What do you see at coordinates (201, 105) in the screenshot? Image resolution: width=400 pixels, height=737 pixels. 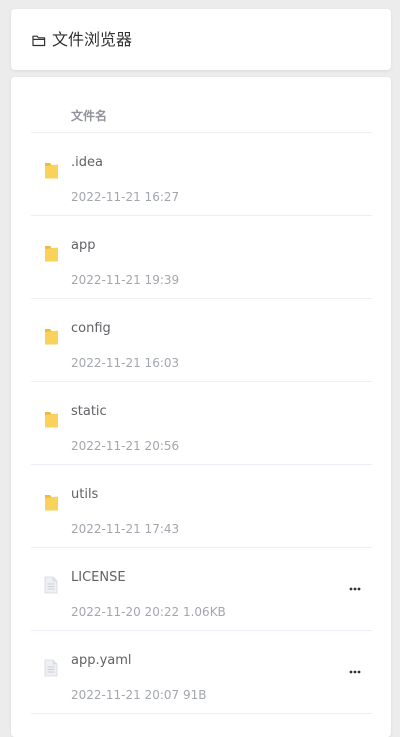 I see `table-header: 文件名` at bounding box center [201, 105].